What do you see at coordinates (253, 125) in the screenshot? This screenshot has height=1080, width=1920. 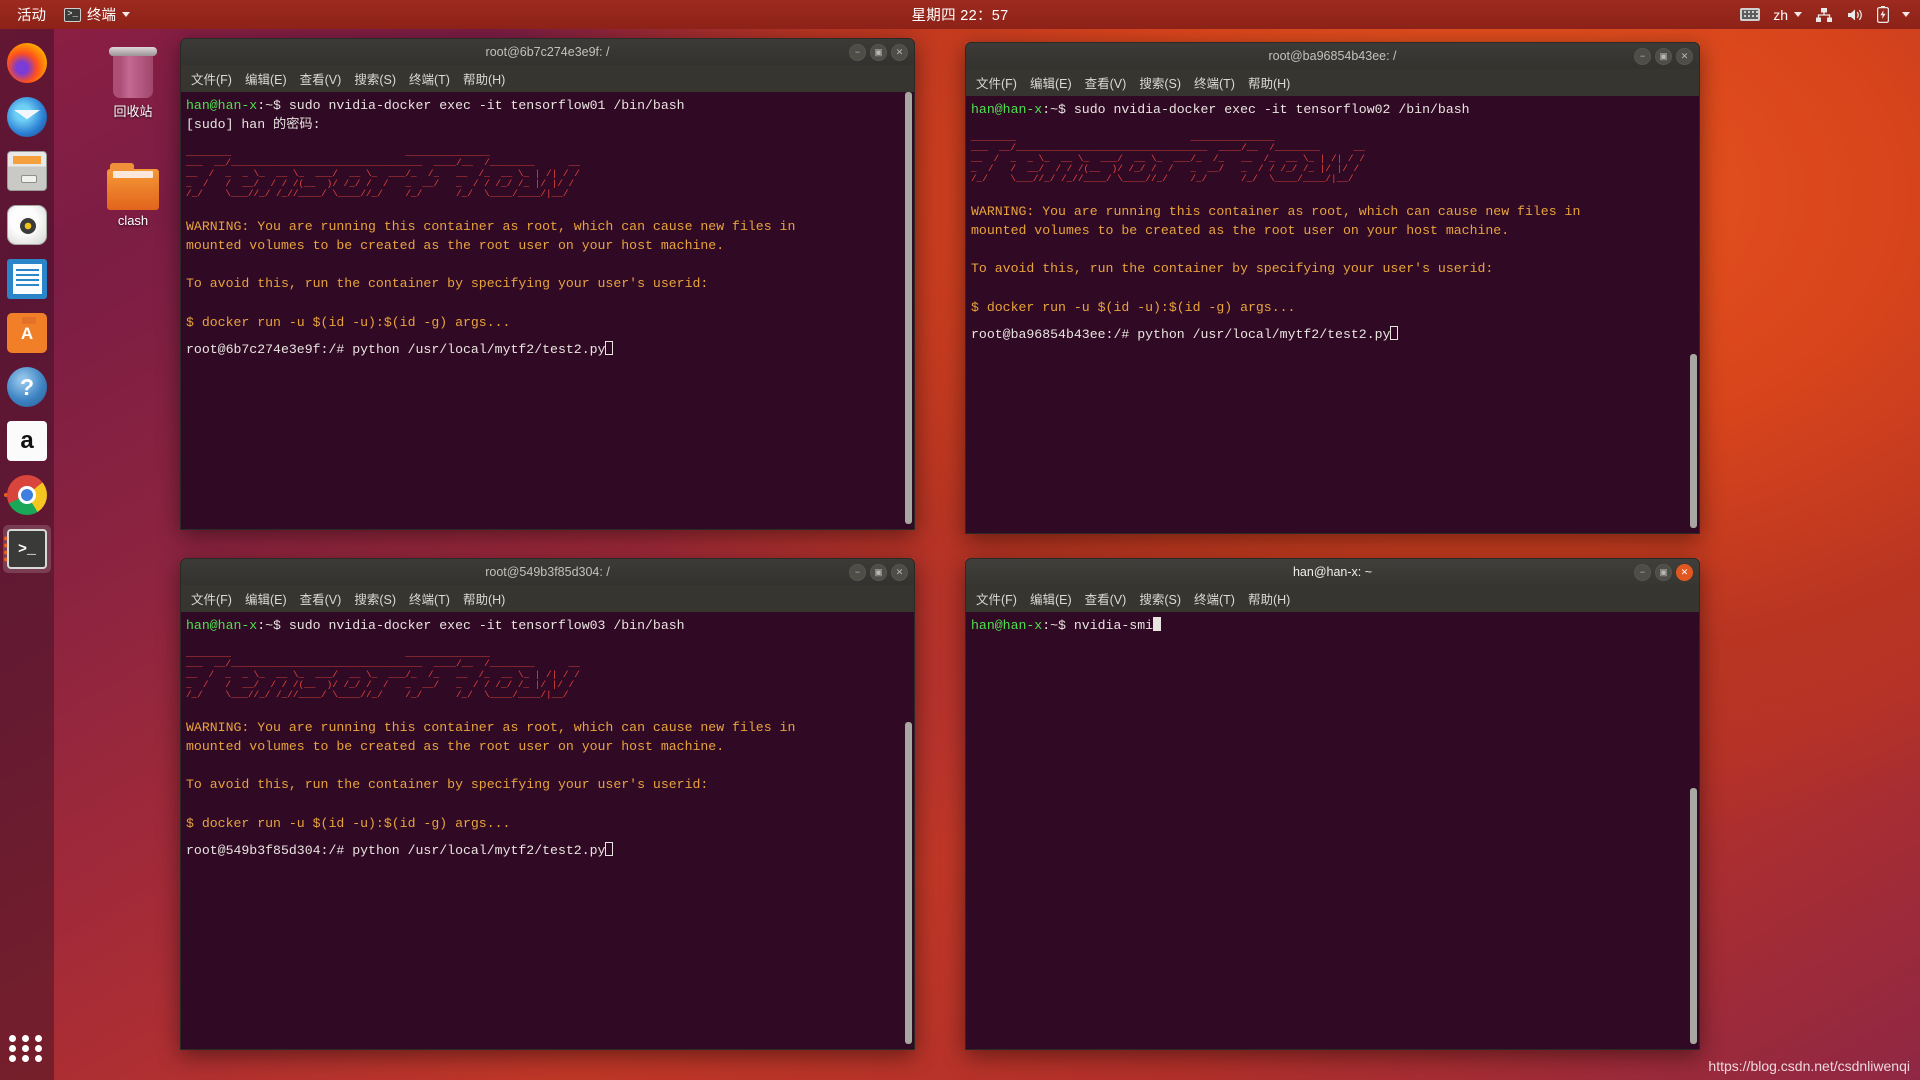 I see `sudo-password-line: [sudo] han 的密码:` at bounding box center [253, 125].